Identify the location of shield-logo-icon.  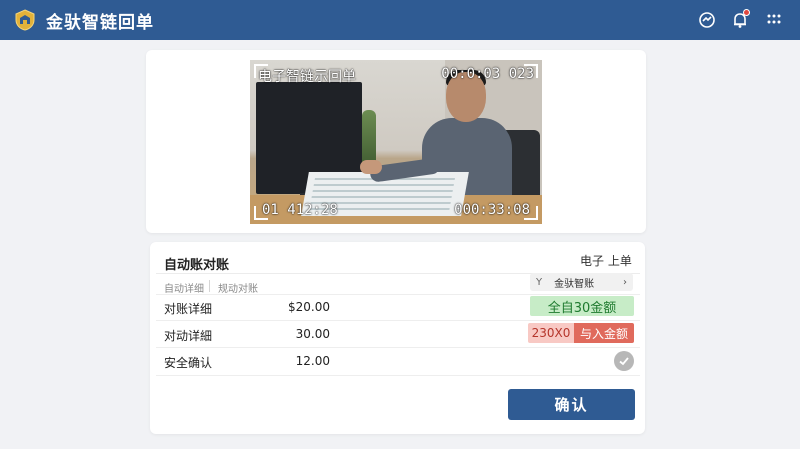
(25, 20).